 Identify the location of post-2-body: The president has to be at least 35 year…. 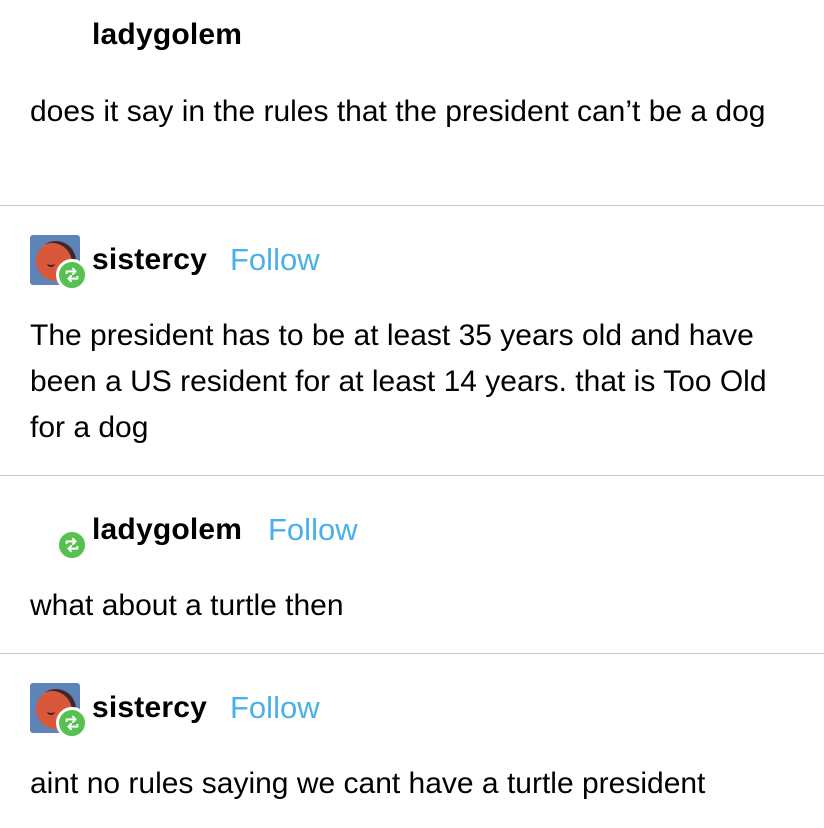
(398, 381).